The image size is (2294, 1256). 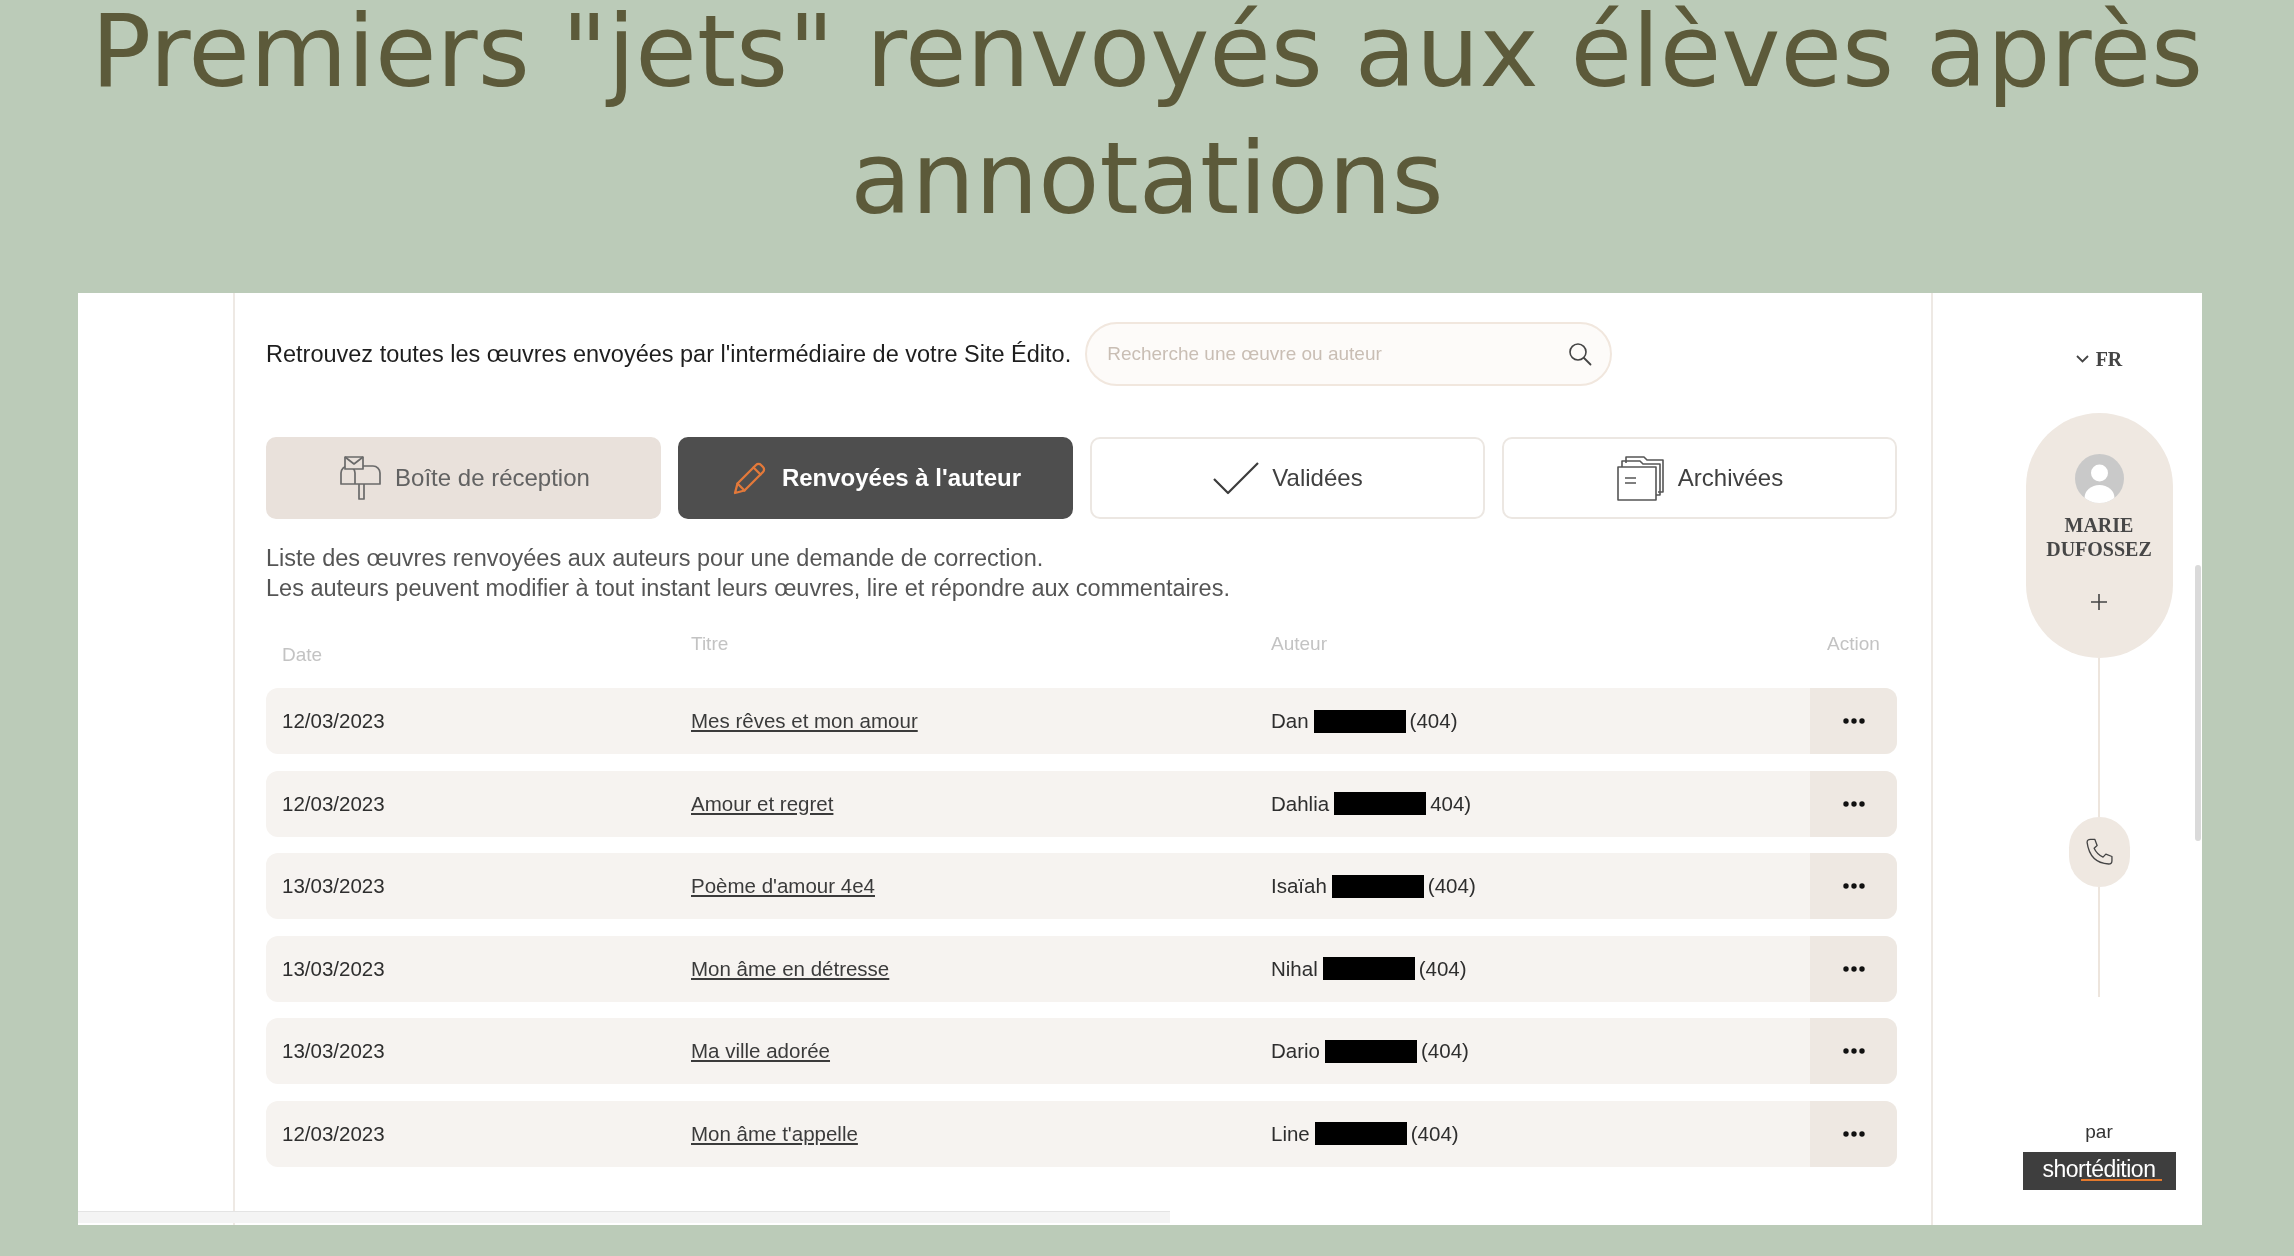 What do you see at coordinates (2099, 1132) in the screenshot?
I see `credit-text: par` at bounding box center [2099, 1132].